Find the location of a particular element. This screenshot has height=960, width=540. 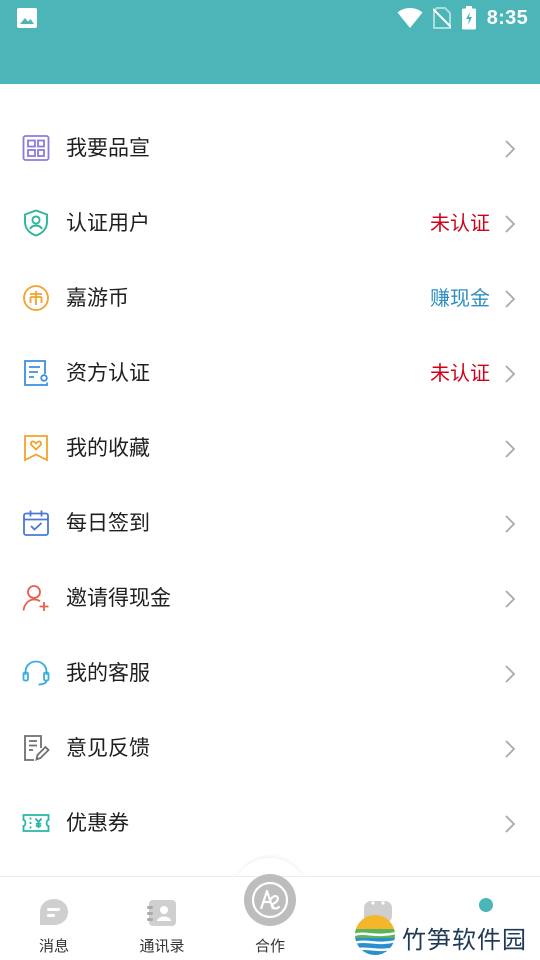

edit-document-icon is located at coordinates (37, 748).